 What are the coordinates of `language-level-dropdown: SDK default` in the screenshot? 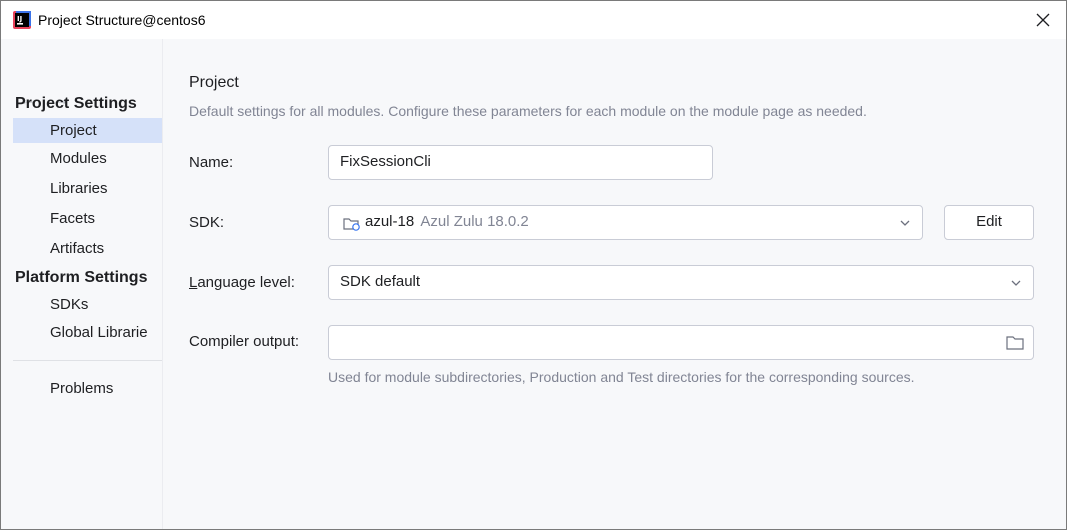 It's located at (681, 282).